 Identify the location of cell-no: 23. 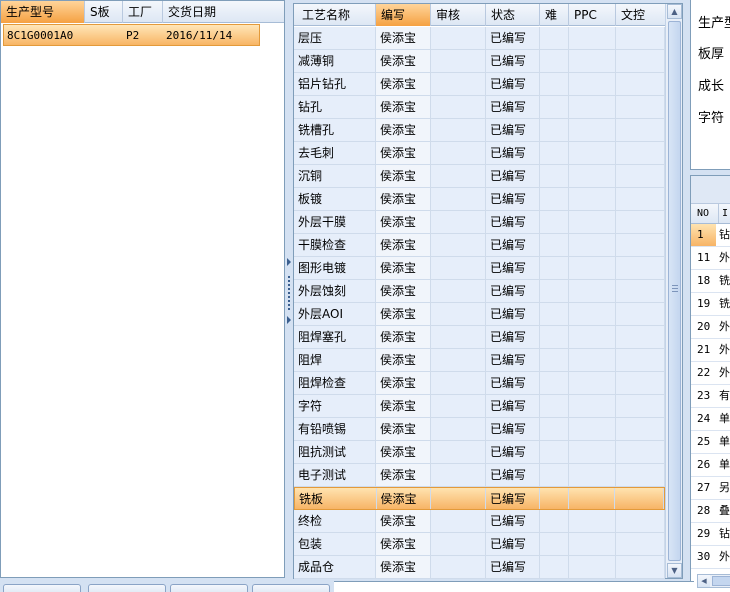
(704, 395).